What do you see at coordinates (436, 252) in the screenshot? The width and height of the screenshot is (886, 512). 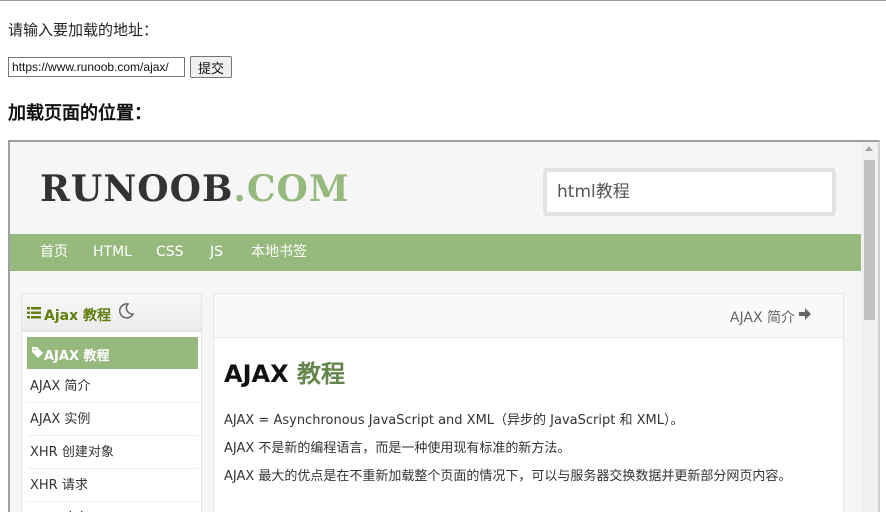 I see `site-navbar: 首页 HTML CSS JS 本地书签` at bounding box center [436, 252].